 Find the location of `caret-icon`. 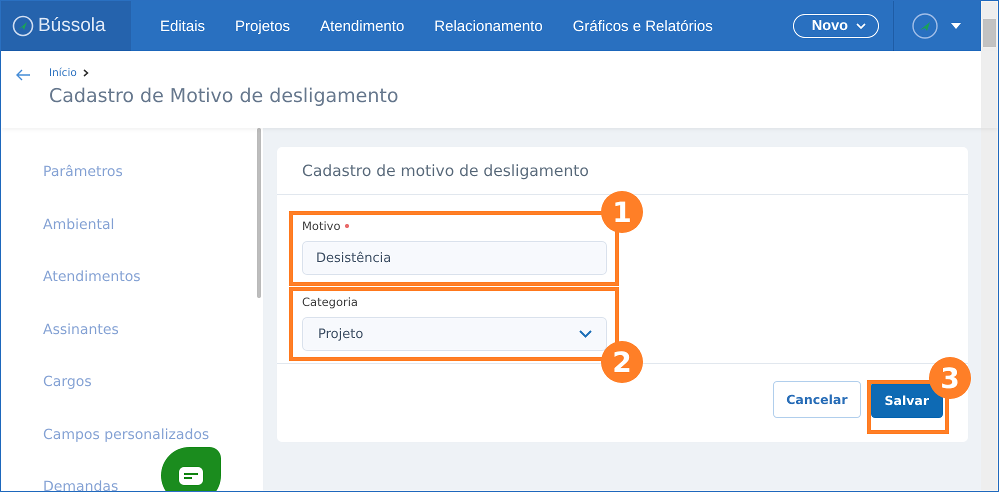

caret-icon is located at coordinates (956, 26).